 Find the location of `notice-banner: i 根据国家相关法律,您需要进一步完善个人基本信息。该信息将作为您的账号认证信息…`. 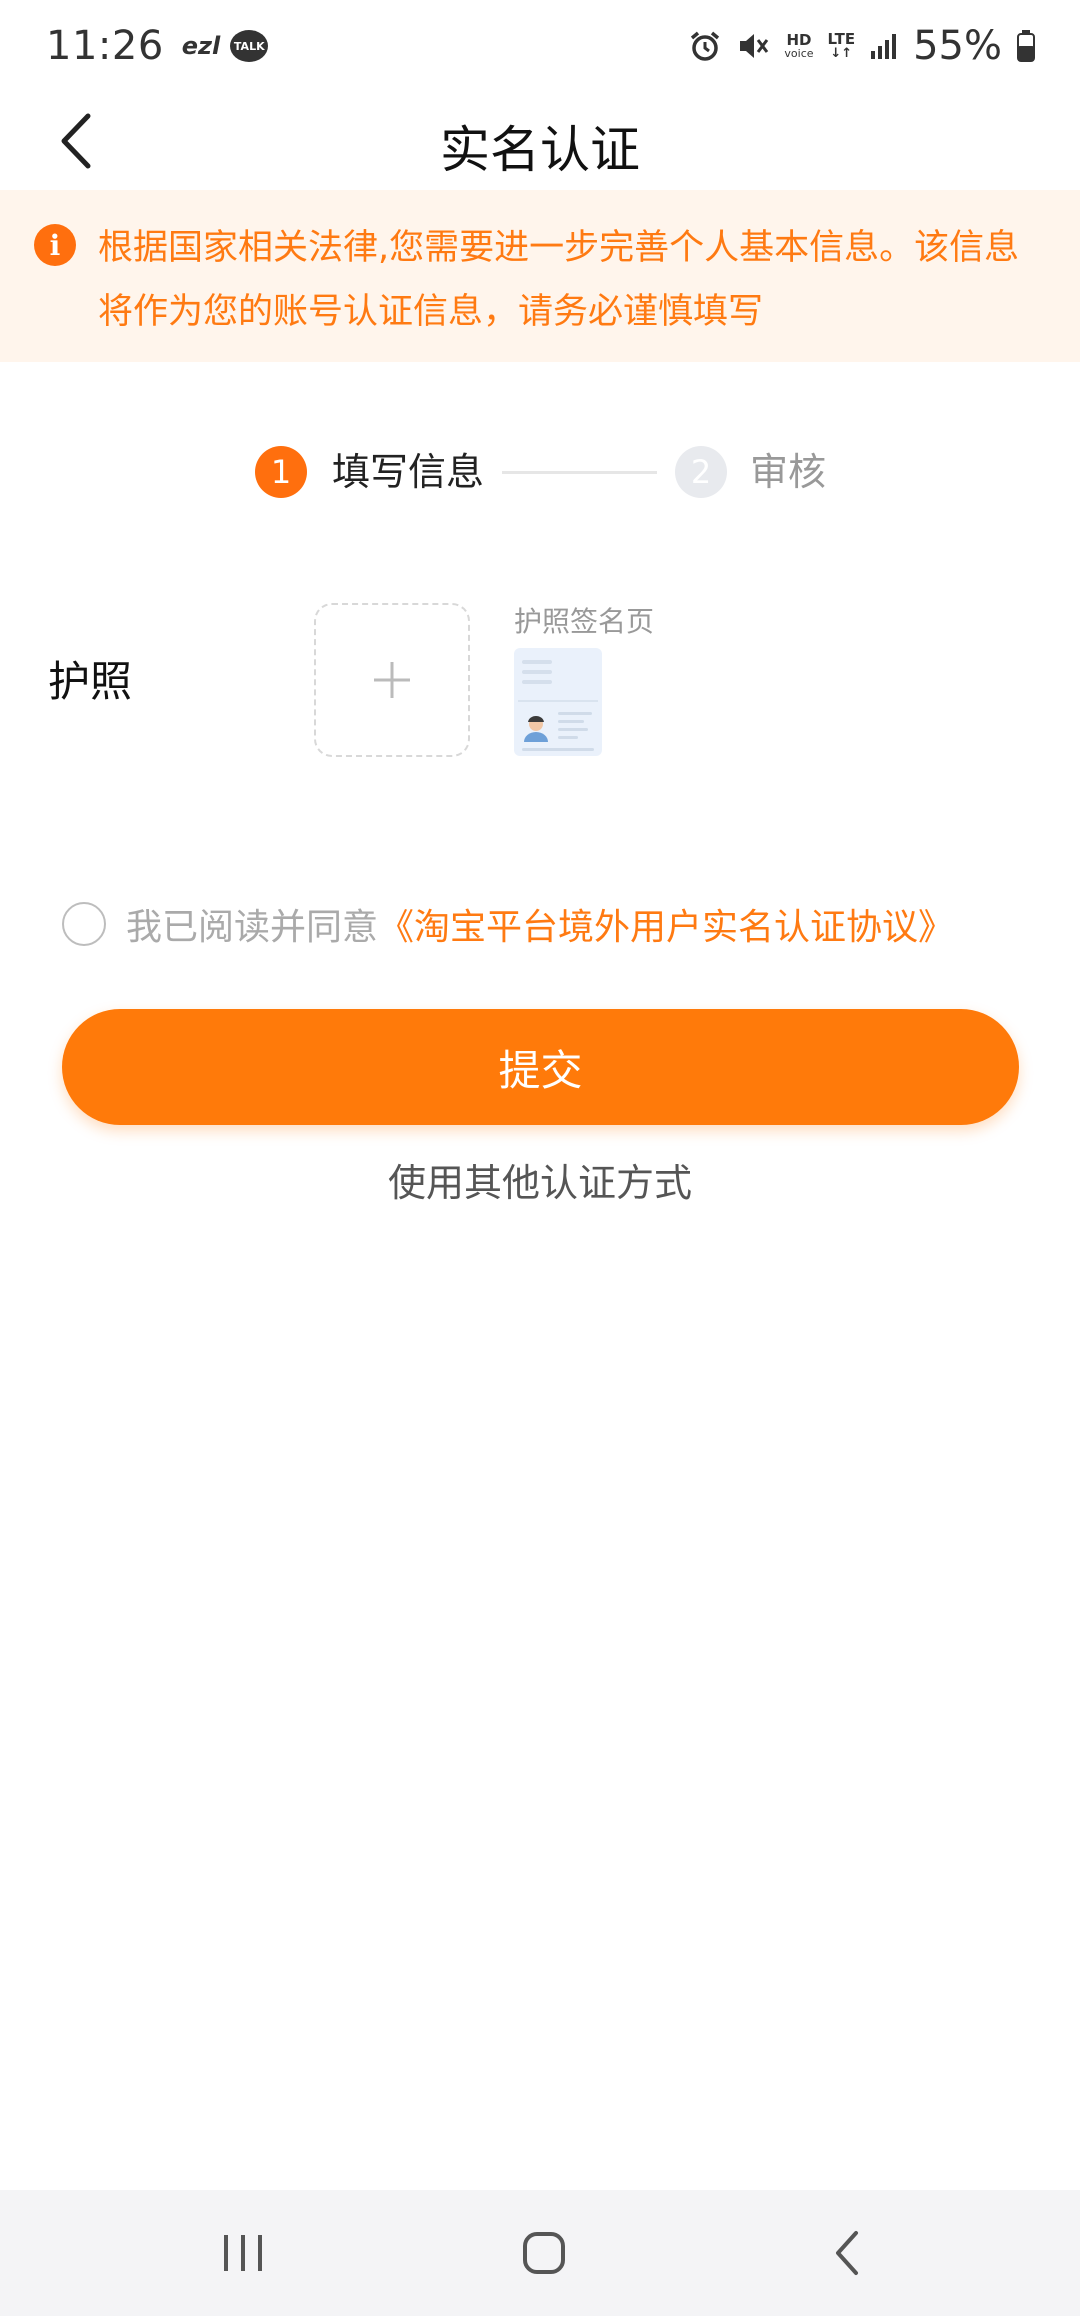

notice-banner: i 根据国家相关法律,您需要进一步完善个人基本信息。该信息将作为您的账号认证信息… is located at coordinates (540, 276).